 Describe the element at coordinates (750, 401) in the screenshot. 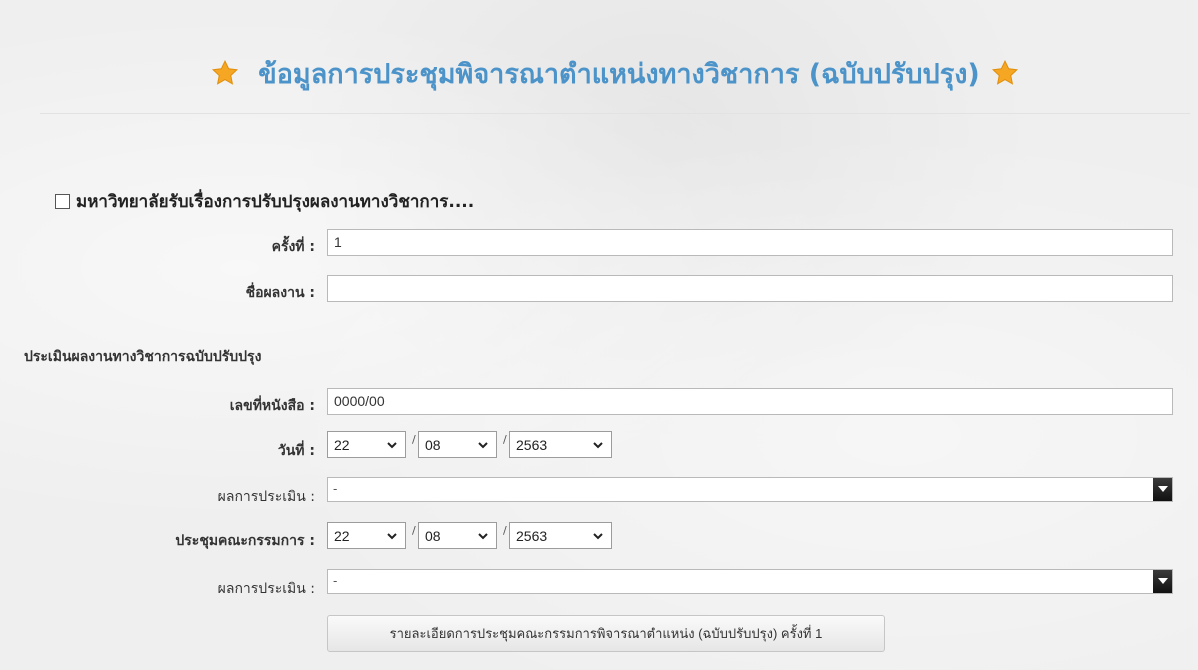

I see `doc-number-input: 0000/00` at that location.